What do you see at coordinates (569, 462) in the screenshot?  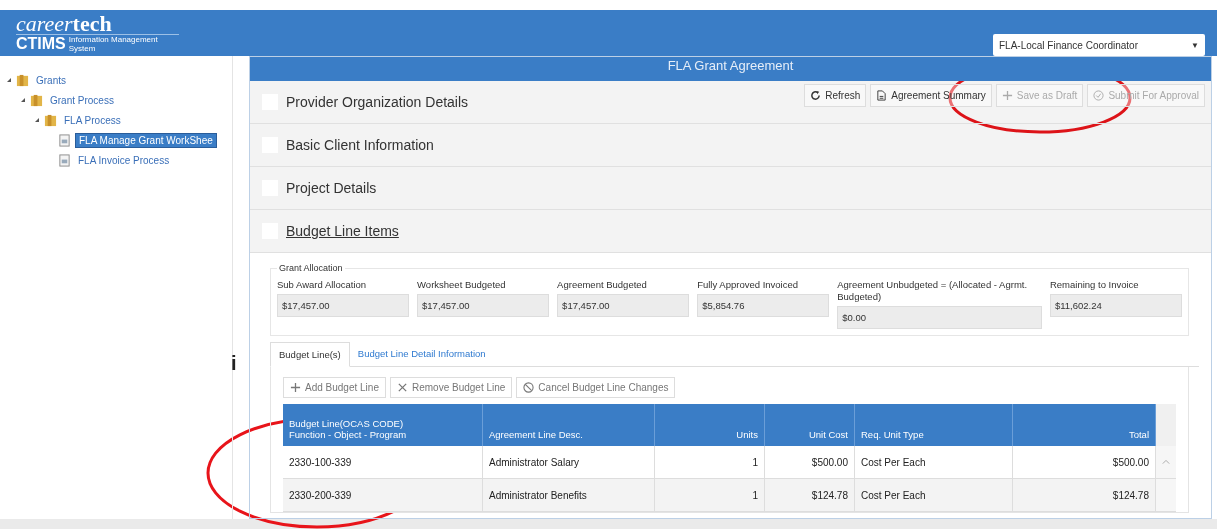 I see `table-cell: Administrator Salary` at bounding box center [569, 462].